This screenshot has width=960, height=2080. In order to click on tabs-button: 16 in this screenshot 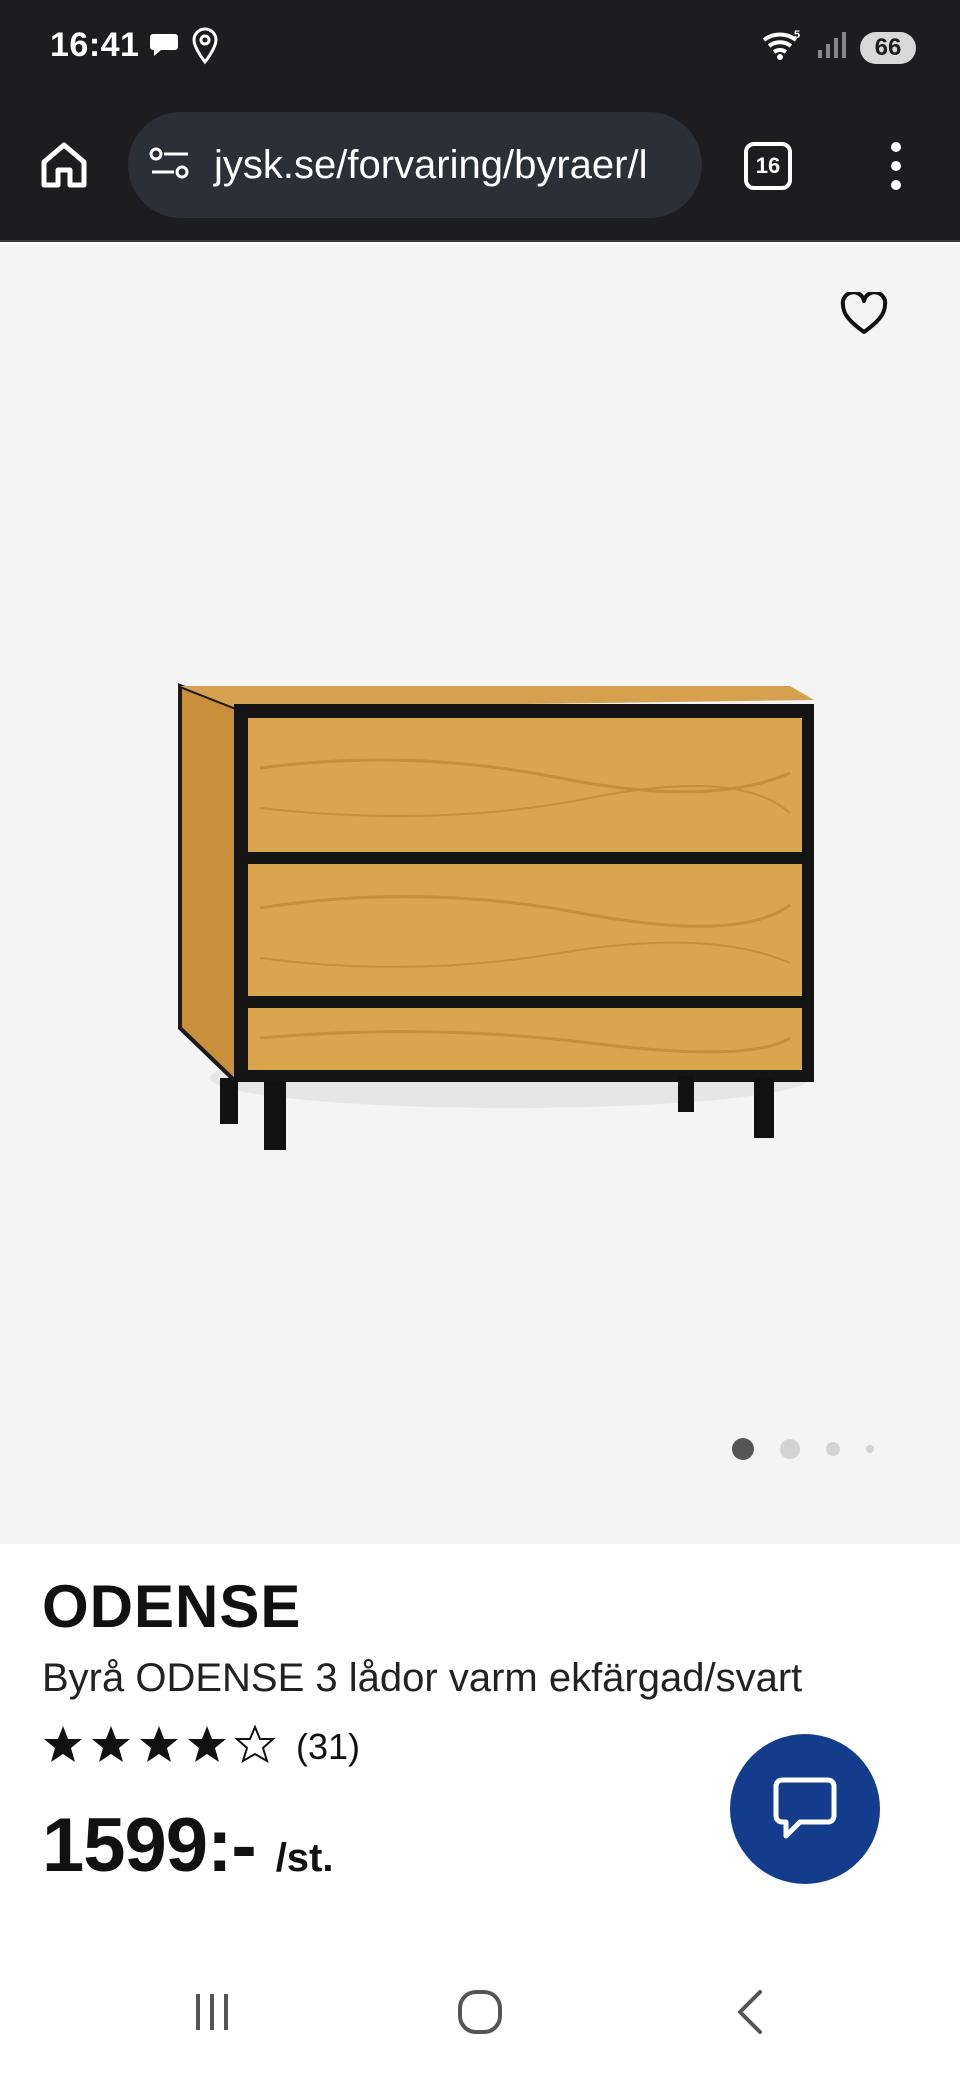, I will do `click(768, 166)`.